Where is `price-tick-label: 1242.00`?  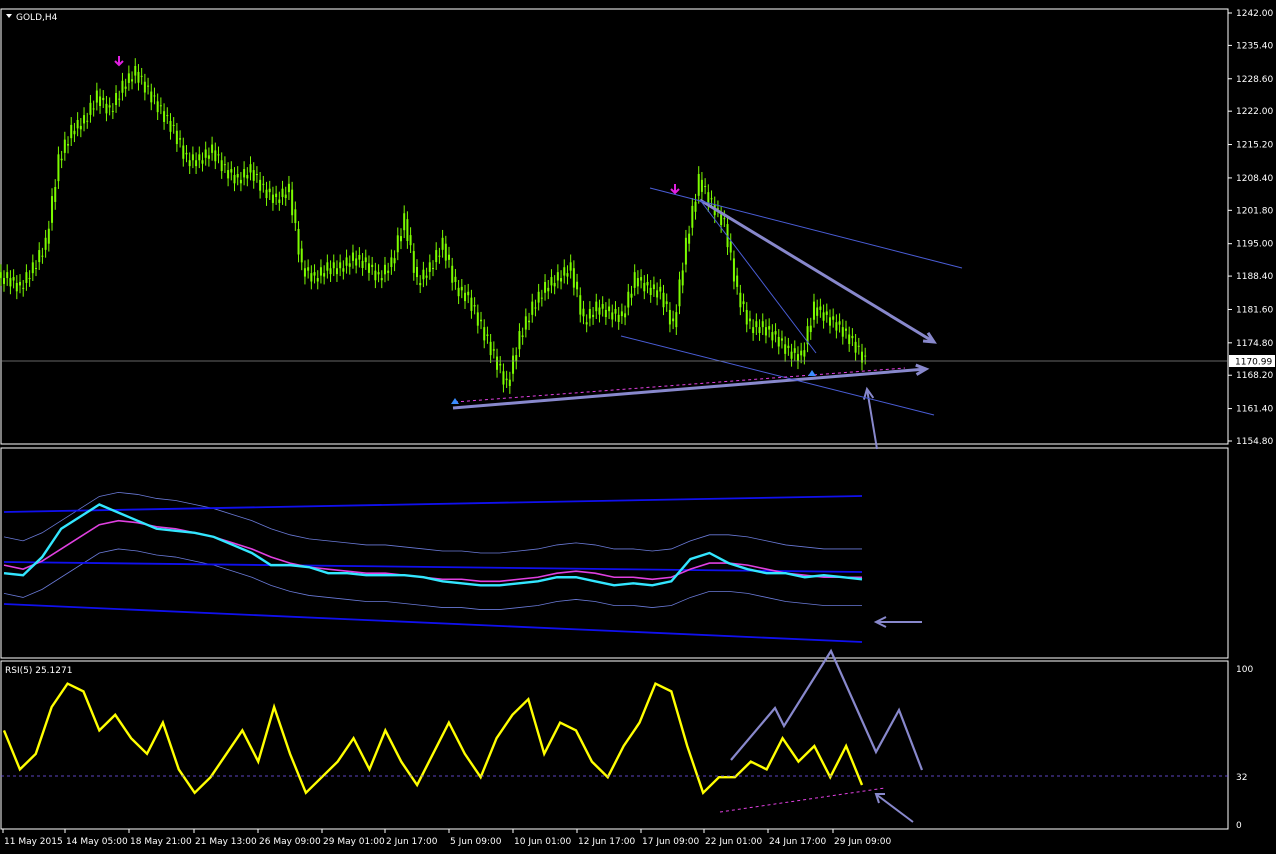
price-tick-label: 1242.00 is located at coordinates (1254, 14).